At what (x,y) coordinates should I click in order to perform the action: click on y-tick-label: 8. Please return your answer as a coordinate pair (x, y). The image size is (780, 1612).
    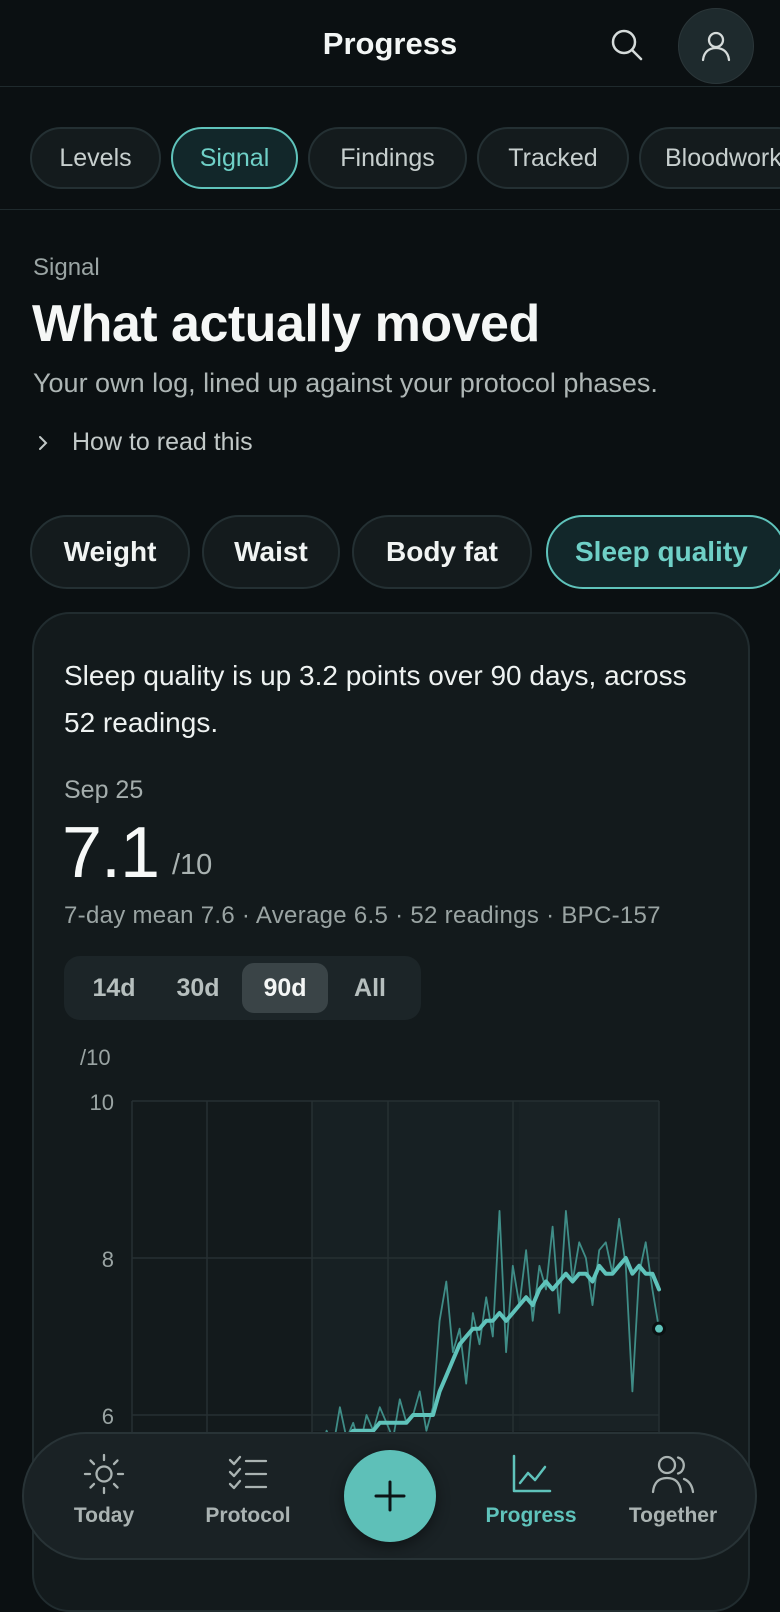
    Looking at the image, I should click on (108, 1259).